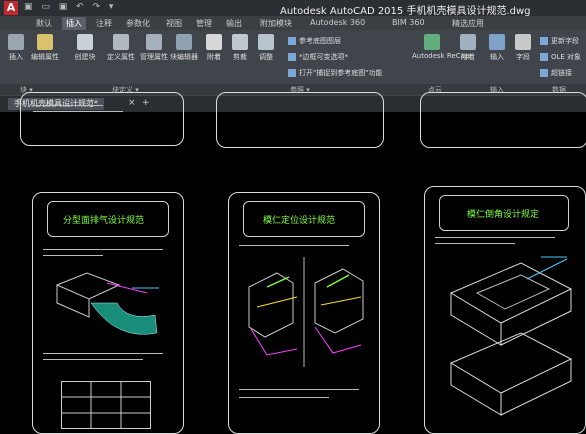 Image resolution: width=586 pixels, height=434 pixels. Describe the element at coordinates (292, 41) in the screenshot. I see `layers-icon` at that location.